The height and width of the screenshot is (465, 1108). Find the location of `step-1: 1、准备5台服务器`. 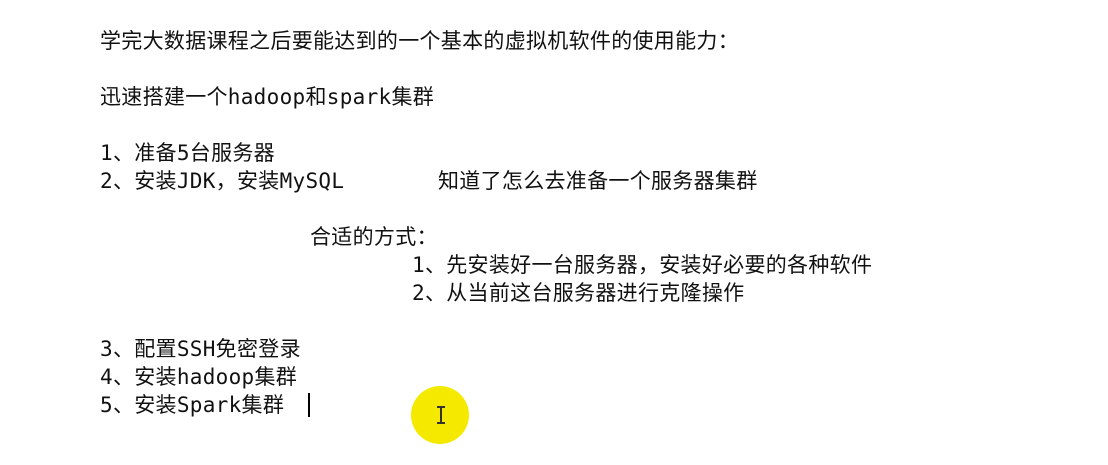

step-1: 1、准备5台服务器 is located at coordinates (187, 153).